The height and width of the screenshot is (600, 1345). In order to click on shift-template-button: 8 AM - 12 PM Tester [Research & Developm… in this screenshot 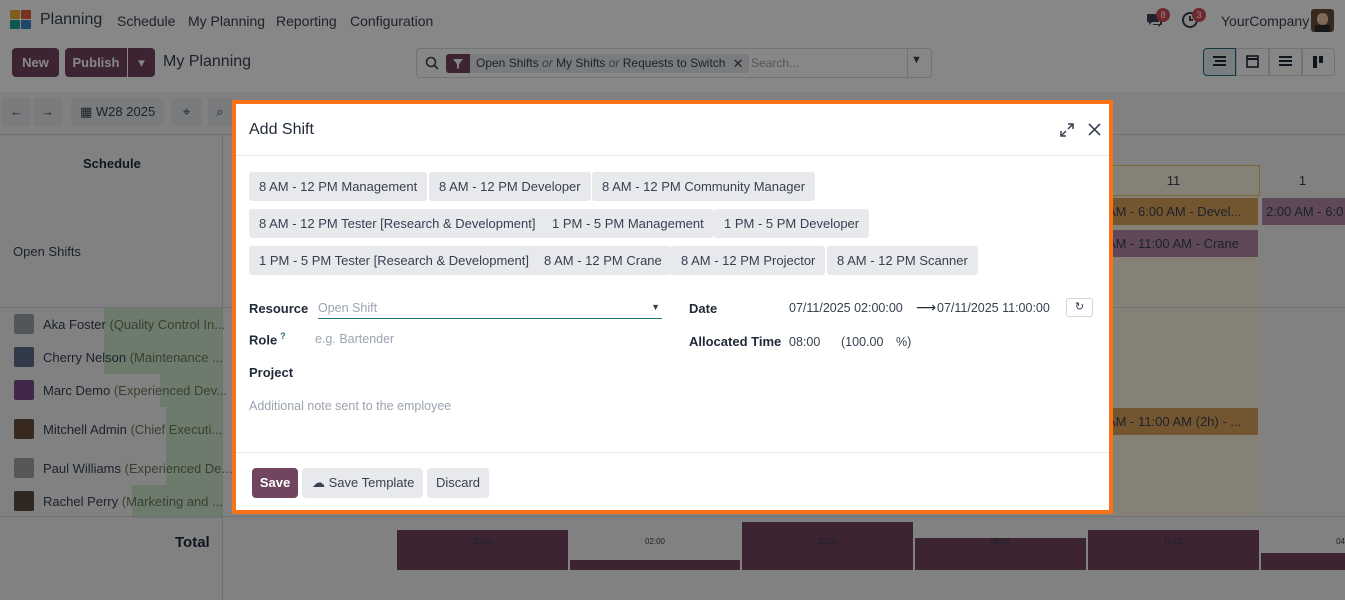, I will do `click(397, 223)`.